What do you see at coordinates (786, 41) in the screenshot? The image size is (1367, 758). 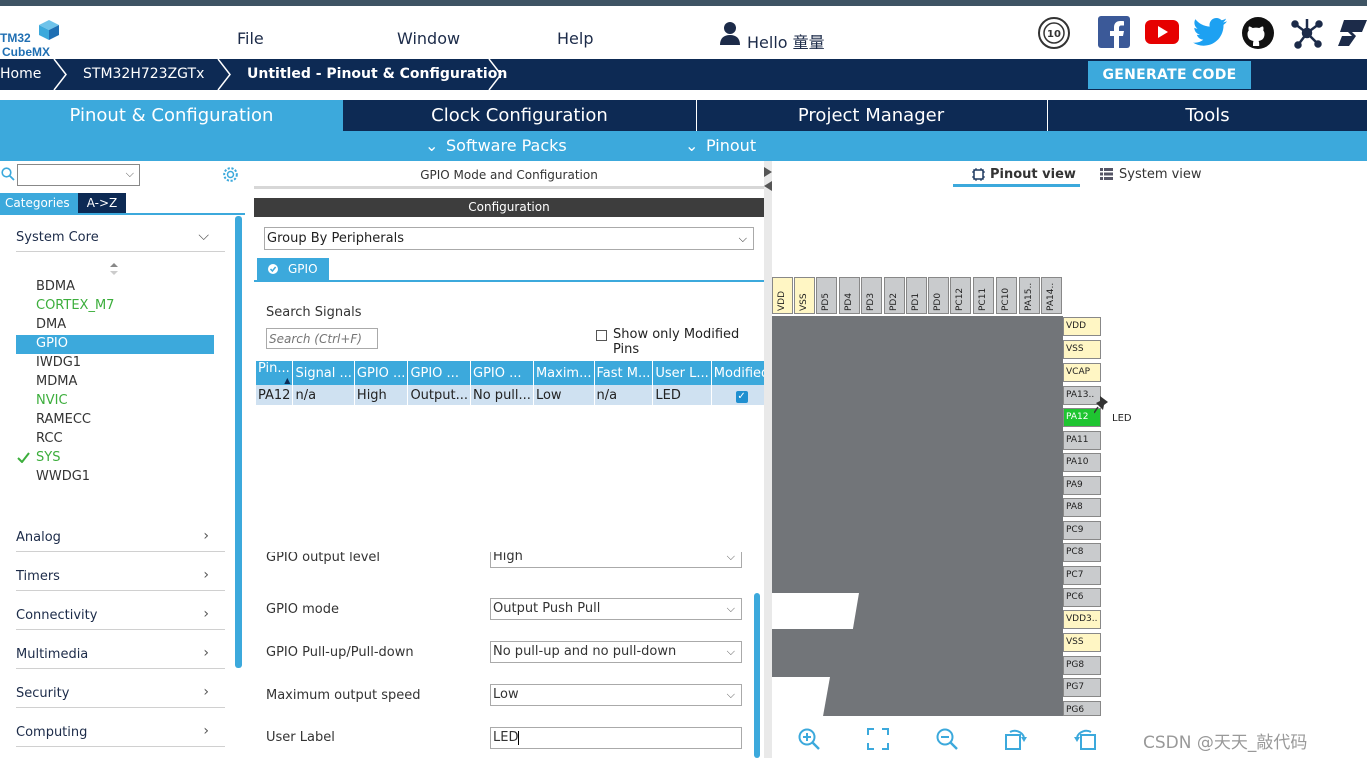 I see `user-greeting: Hello 童量` at bounding box center [786, 41].